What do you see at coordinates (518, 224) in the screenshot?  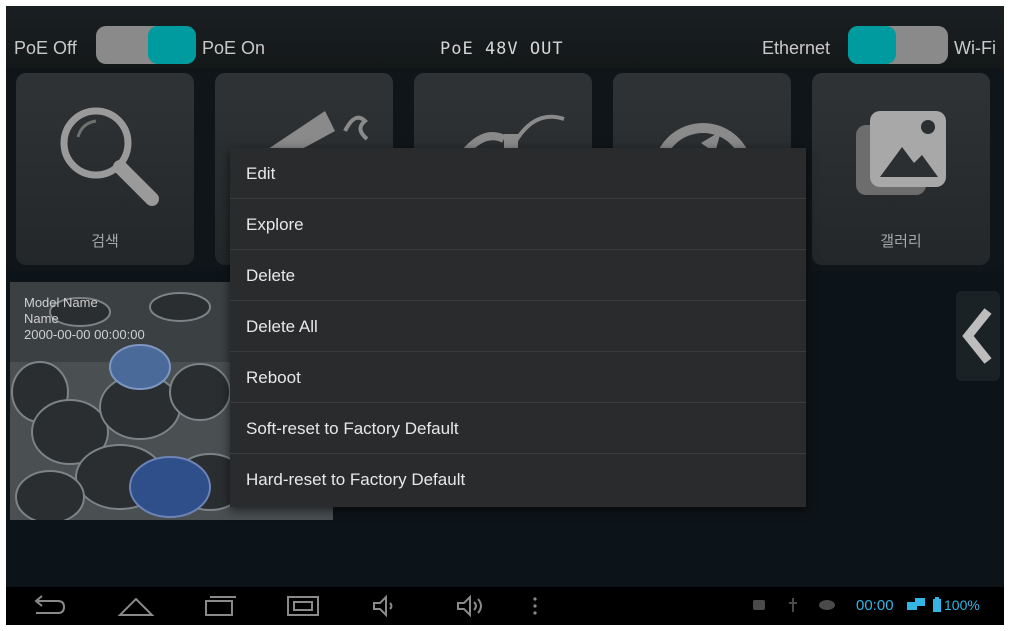 I see `menu-item-explore: Explore` at bounding box center [518, 224].